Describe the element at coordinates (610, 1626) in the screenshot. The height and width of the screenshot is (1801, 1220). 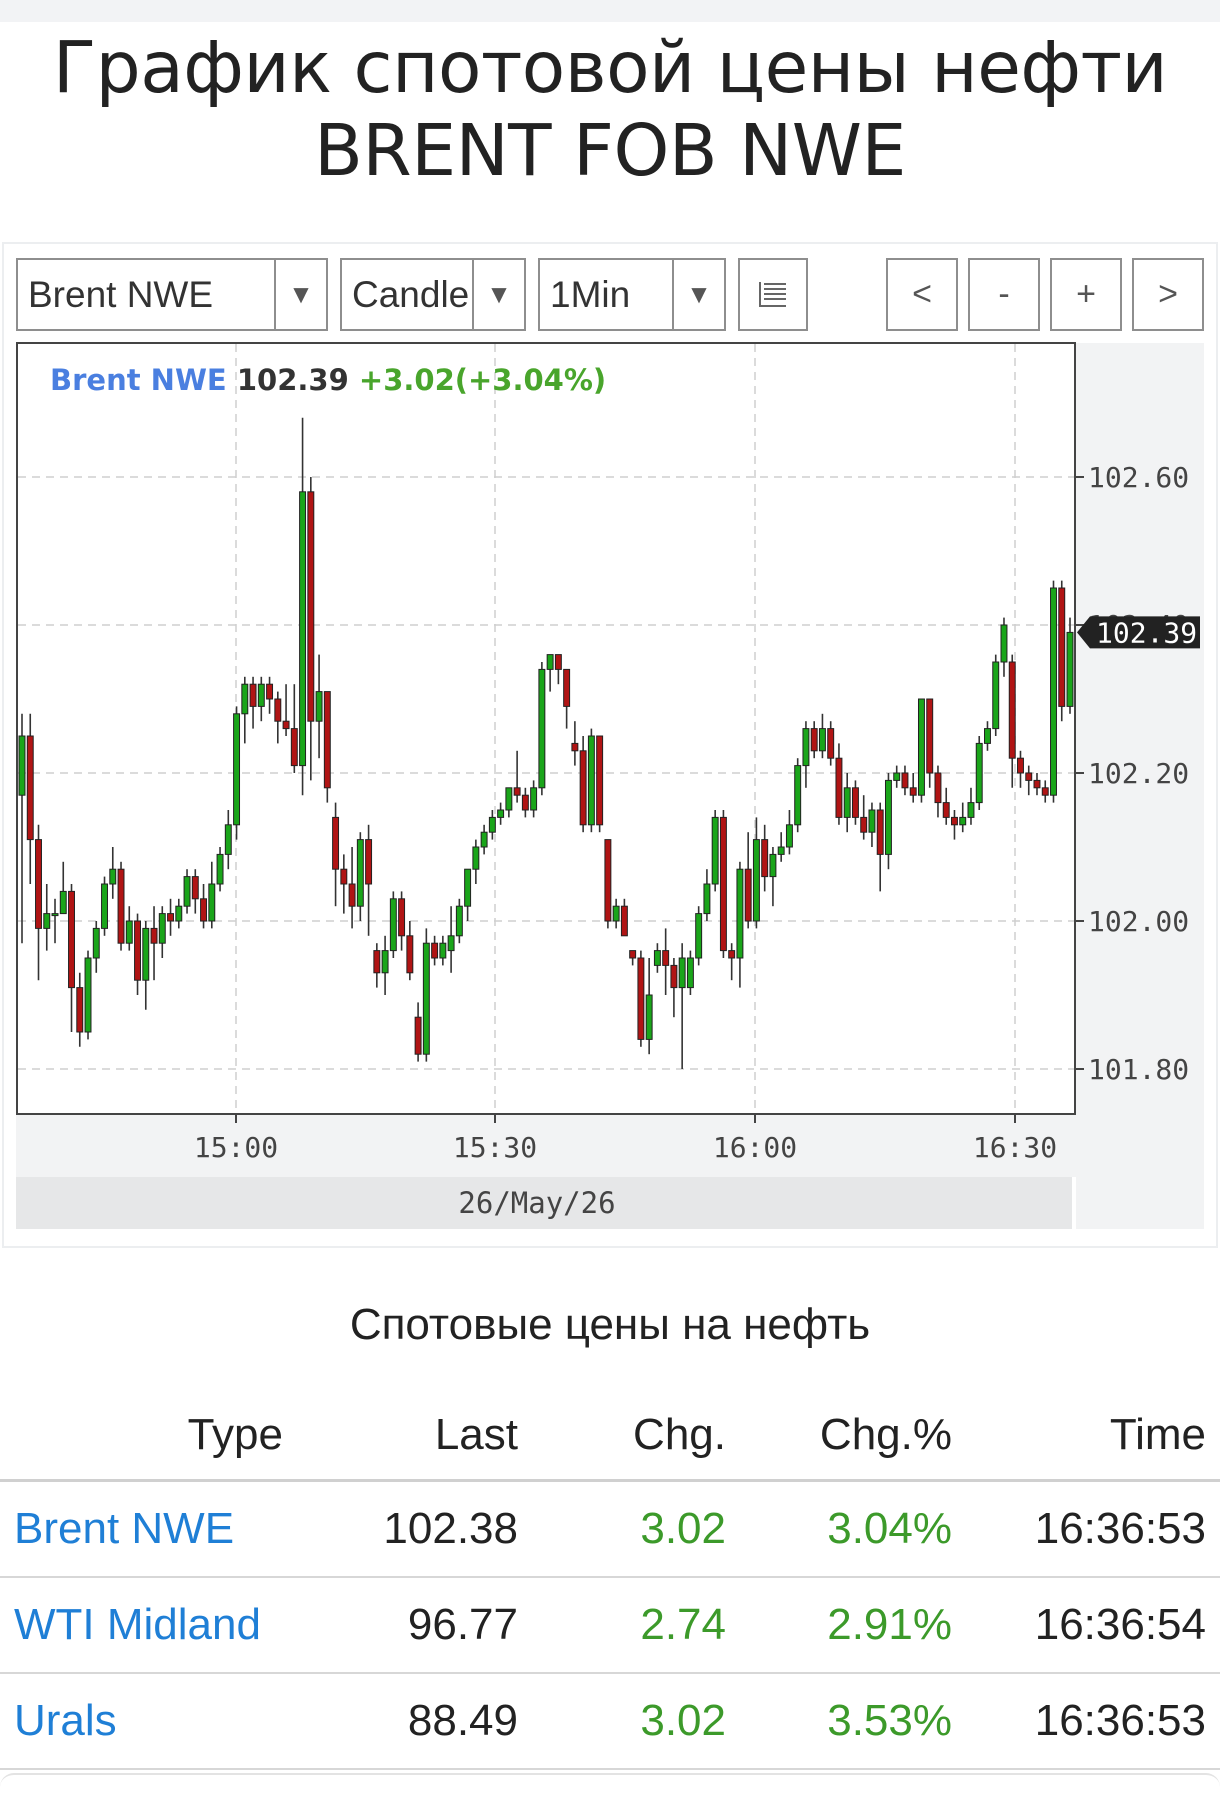
I see `table-row: WTI Midland 96.77 2.74 2.91% 16:36:54` at that location.